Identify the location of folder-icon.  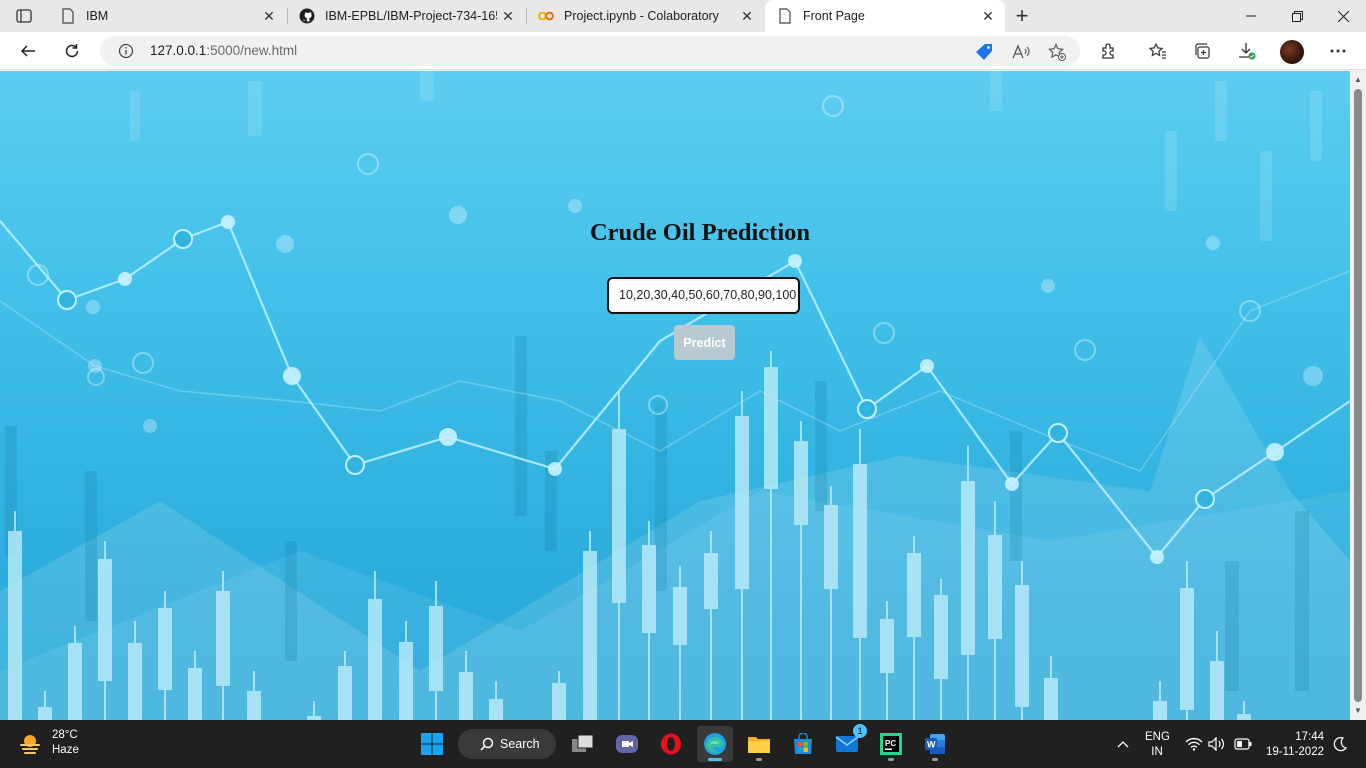
(759, 745).